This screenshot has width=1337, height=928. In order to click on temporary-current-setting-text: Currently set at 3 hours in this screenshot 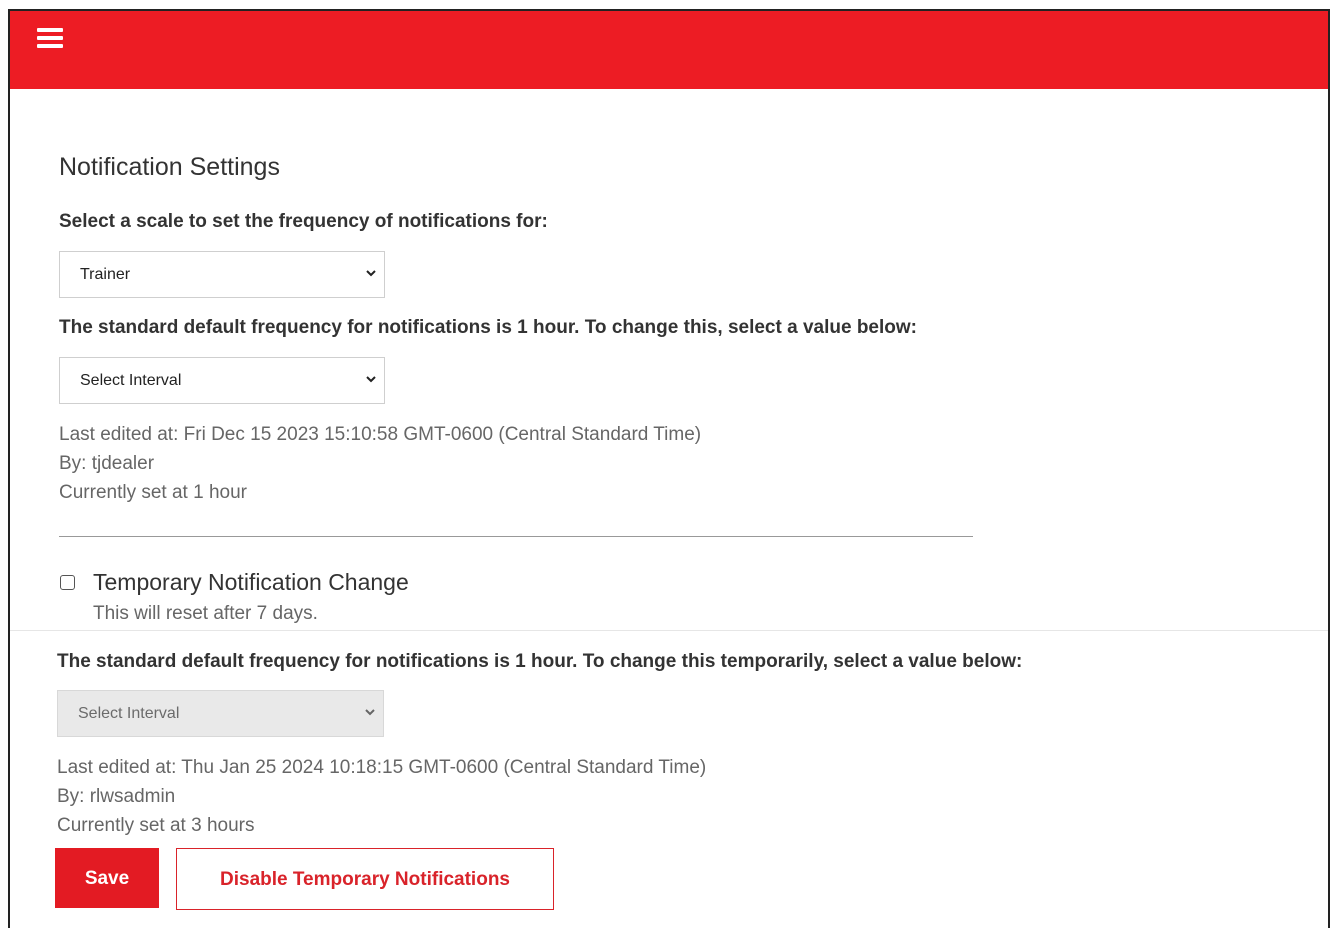, I will do `click(156, 825)`.